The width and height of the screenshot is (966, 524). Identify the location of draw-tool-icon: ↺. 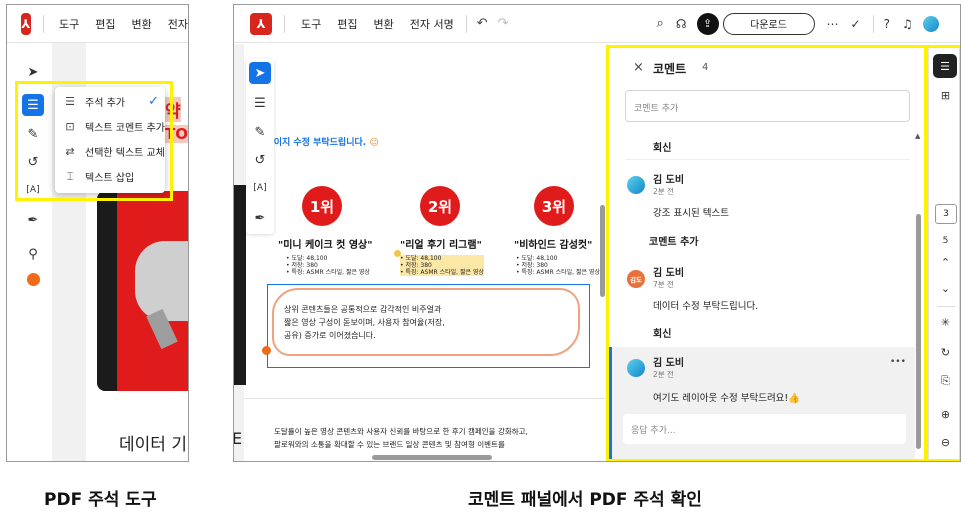
(260, 160).